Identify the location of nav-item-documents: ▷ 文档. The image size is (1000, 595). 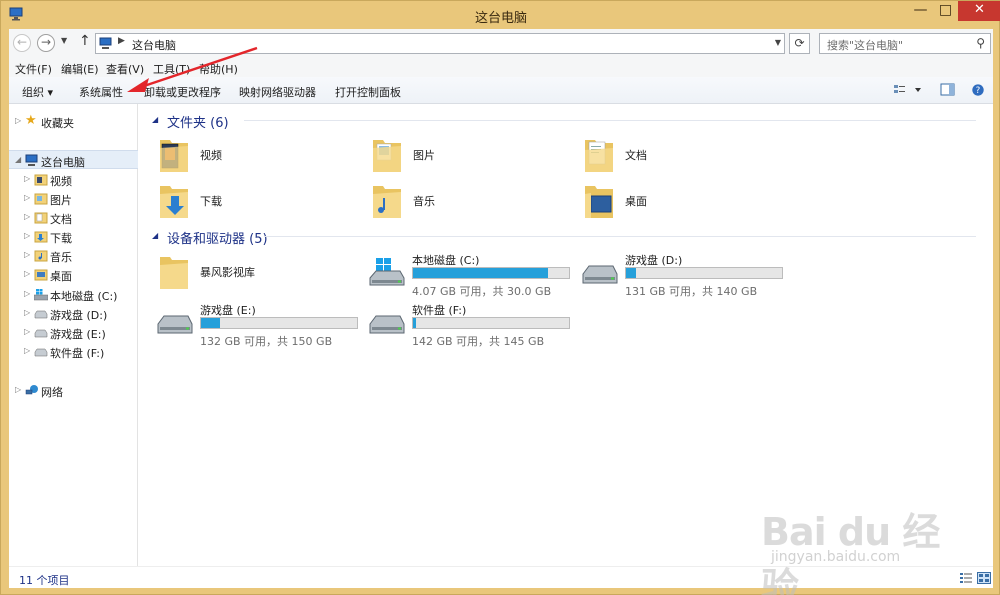
(73, 217).